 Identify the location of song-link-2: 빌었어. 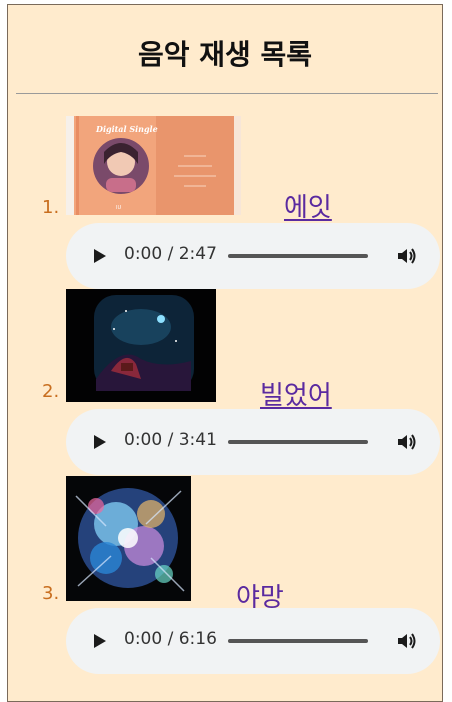
(296, 393).